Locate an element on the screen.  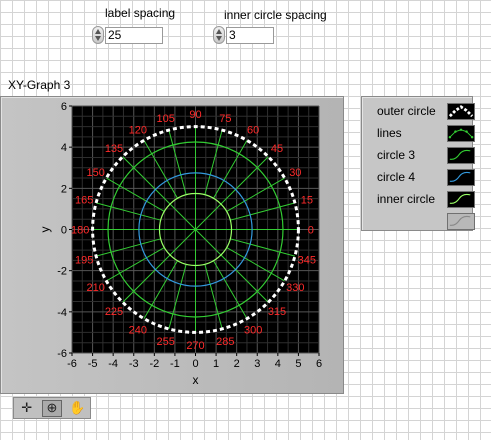
angle-label: 30 is located at coordinates (295, 173).